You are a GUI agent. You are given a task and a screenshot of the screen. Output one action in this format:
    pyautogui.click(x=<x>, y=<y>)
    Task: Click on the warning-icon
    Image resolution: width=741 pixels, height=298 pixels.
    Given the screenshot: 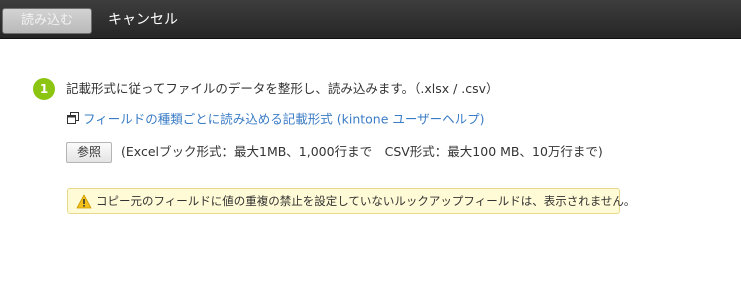 What is the action you would take?
    pyautogui.click(x=84, y=203)
    